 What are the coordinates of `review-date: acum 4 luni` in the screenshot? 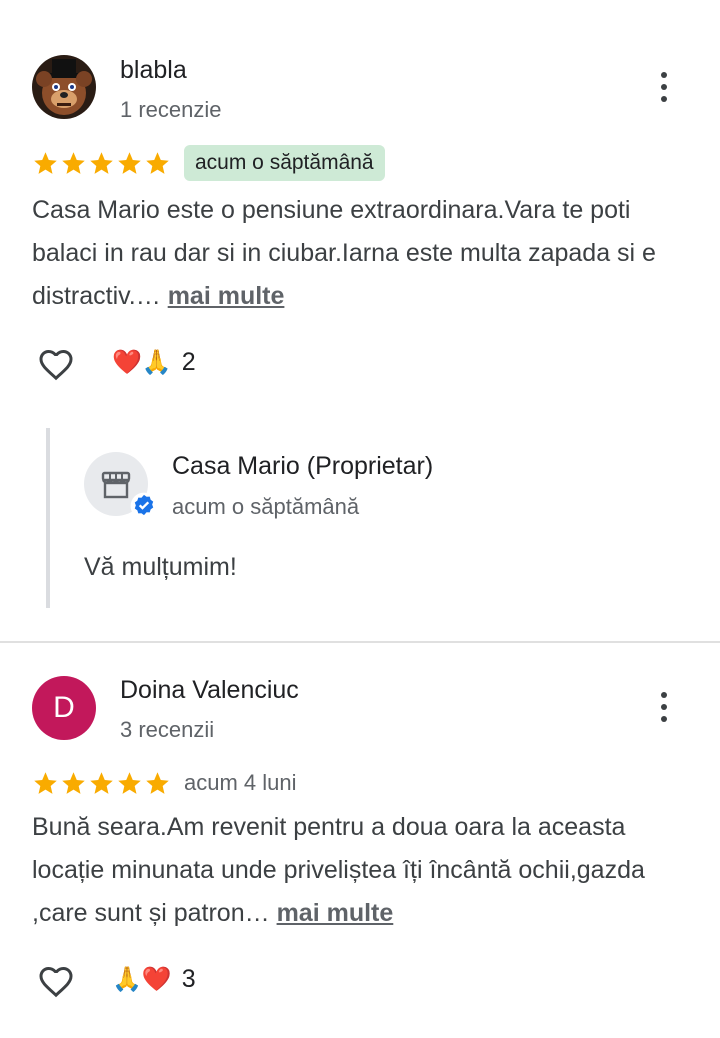 It's located at (240, 782).